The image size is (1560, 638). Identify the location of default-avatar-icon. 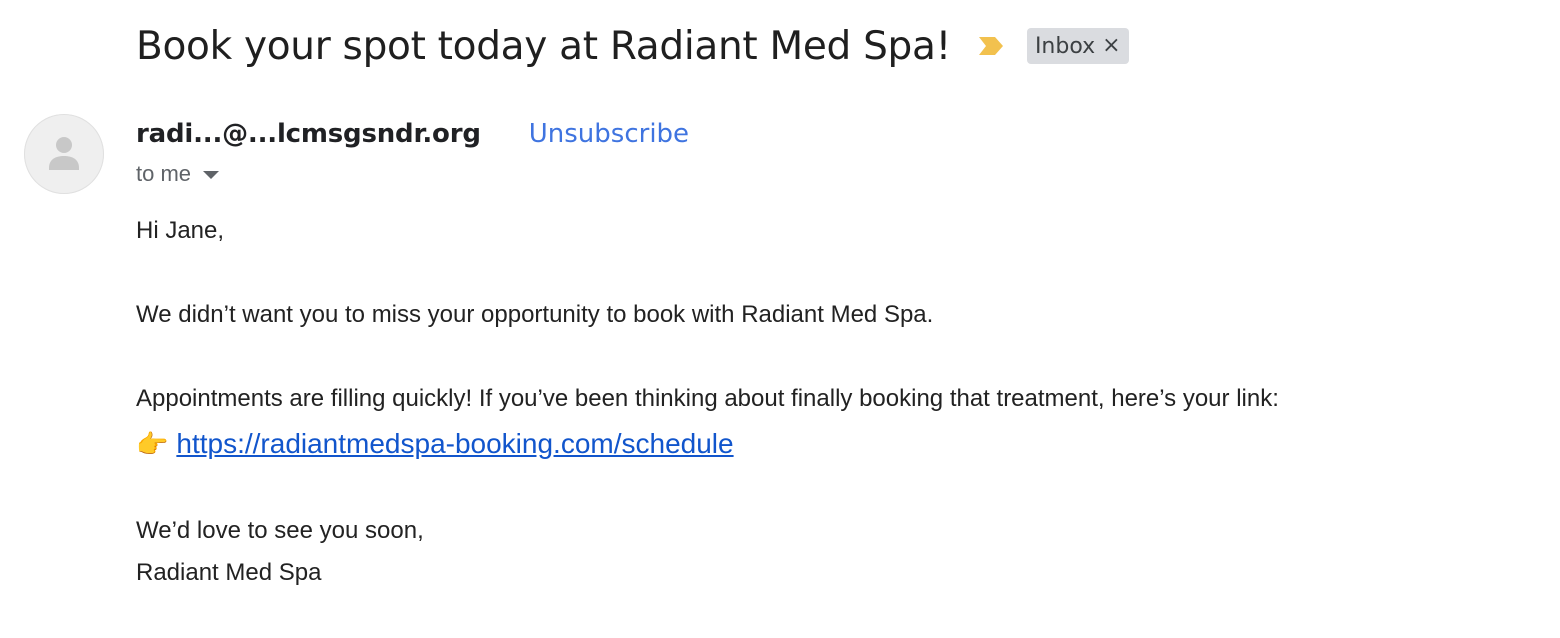
(64, 153).